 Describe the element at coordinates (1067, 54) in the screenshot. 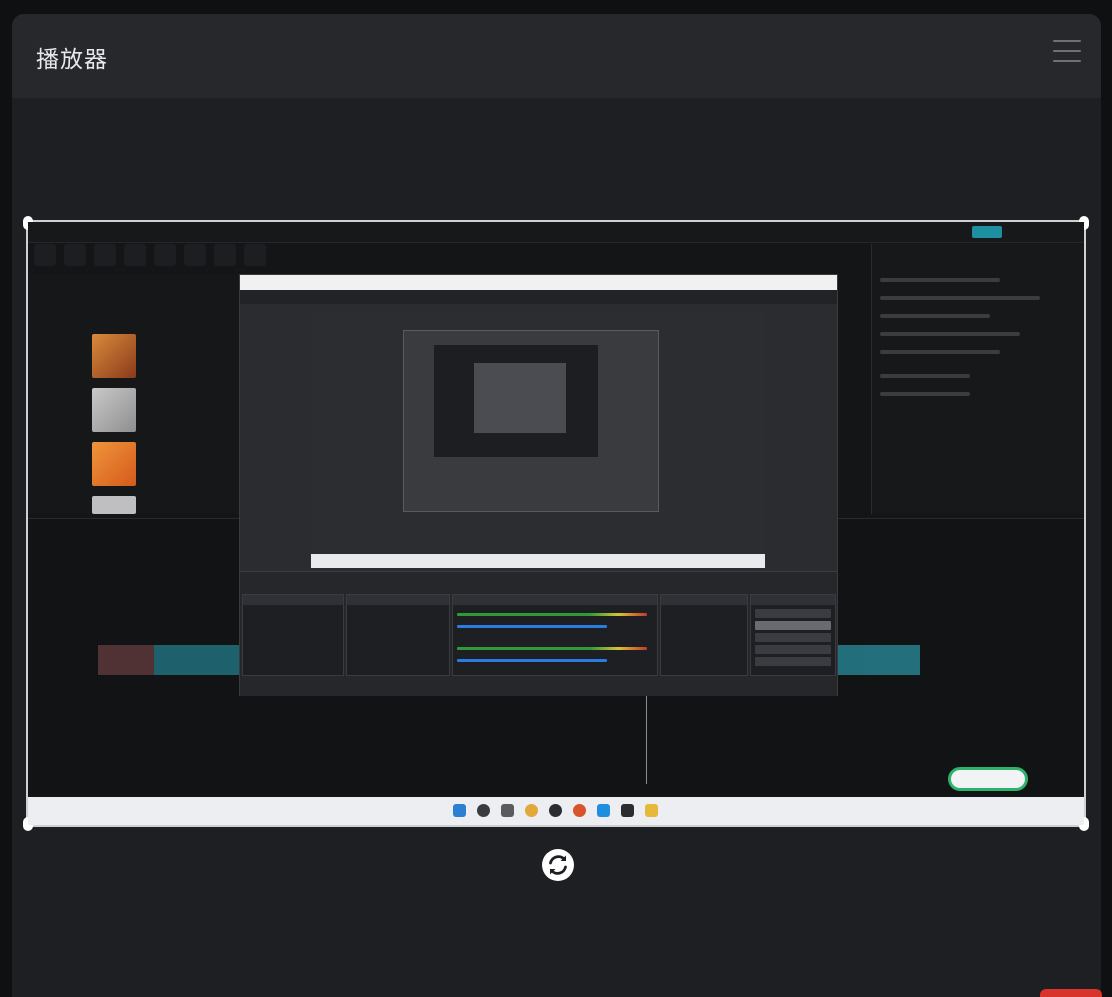

I see `hamburger-menu-icon` at that location.